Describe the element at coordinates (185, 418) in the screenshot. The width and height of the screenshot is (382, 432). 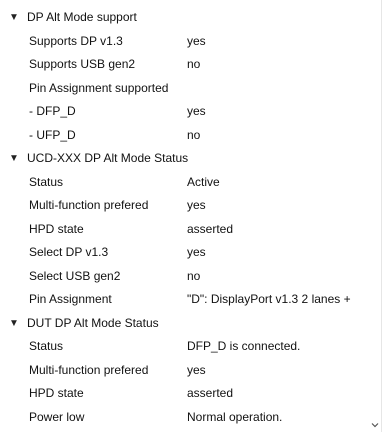
I see `property-row: Power low Normal operation.` at that location.